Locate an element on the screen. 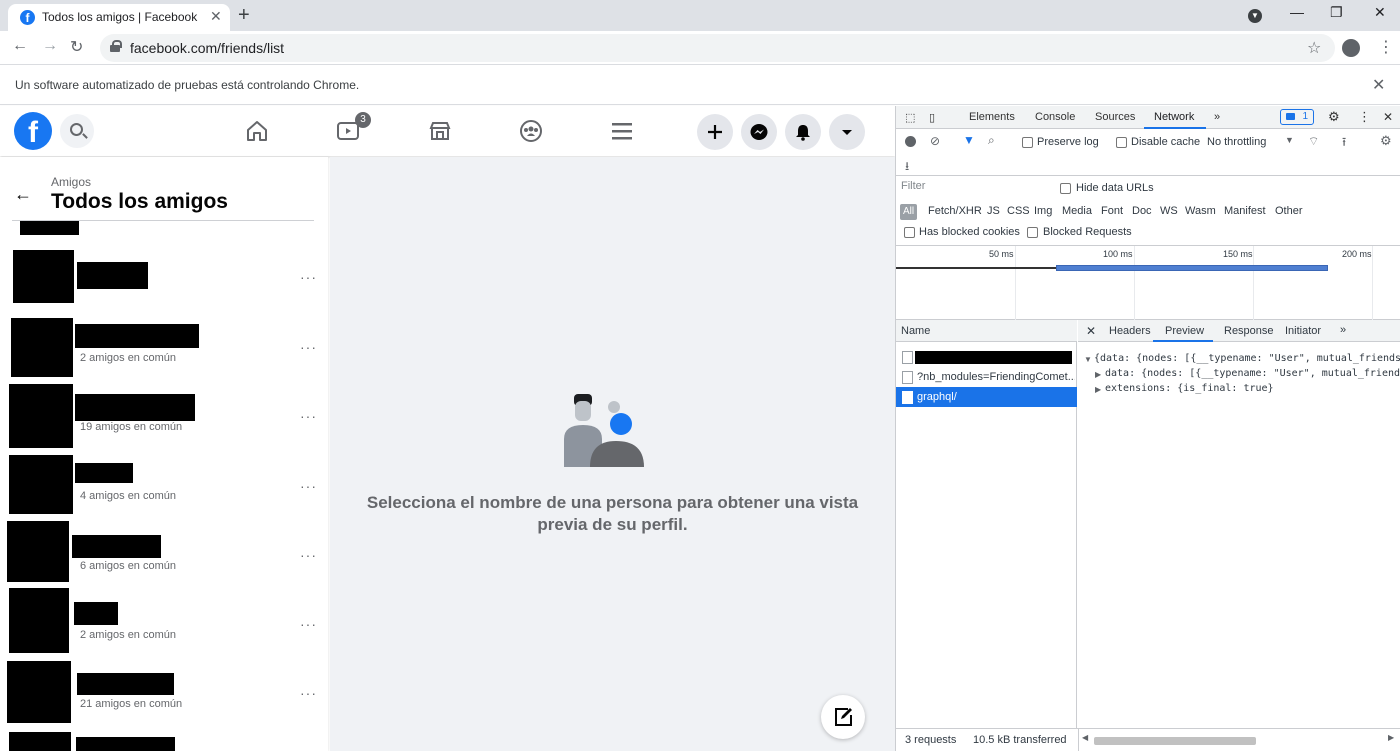 This screenshot has height=751, width=1400. network-conditions-icon: ⌔ is located at coordinates (1313, 141).